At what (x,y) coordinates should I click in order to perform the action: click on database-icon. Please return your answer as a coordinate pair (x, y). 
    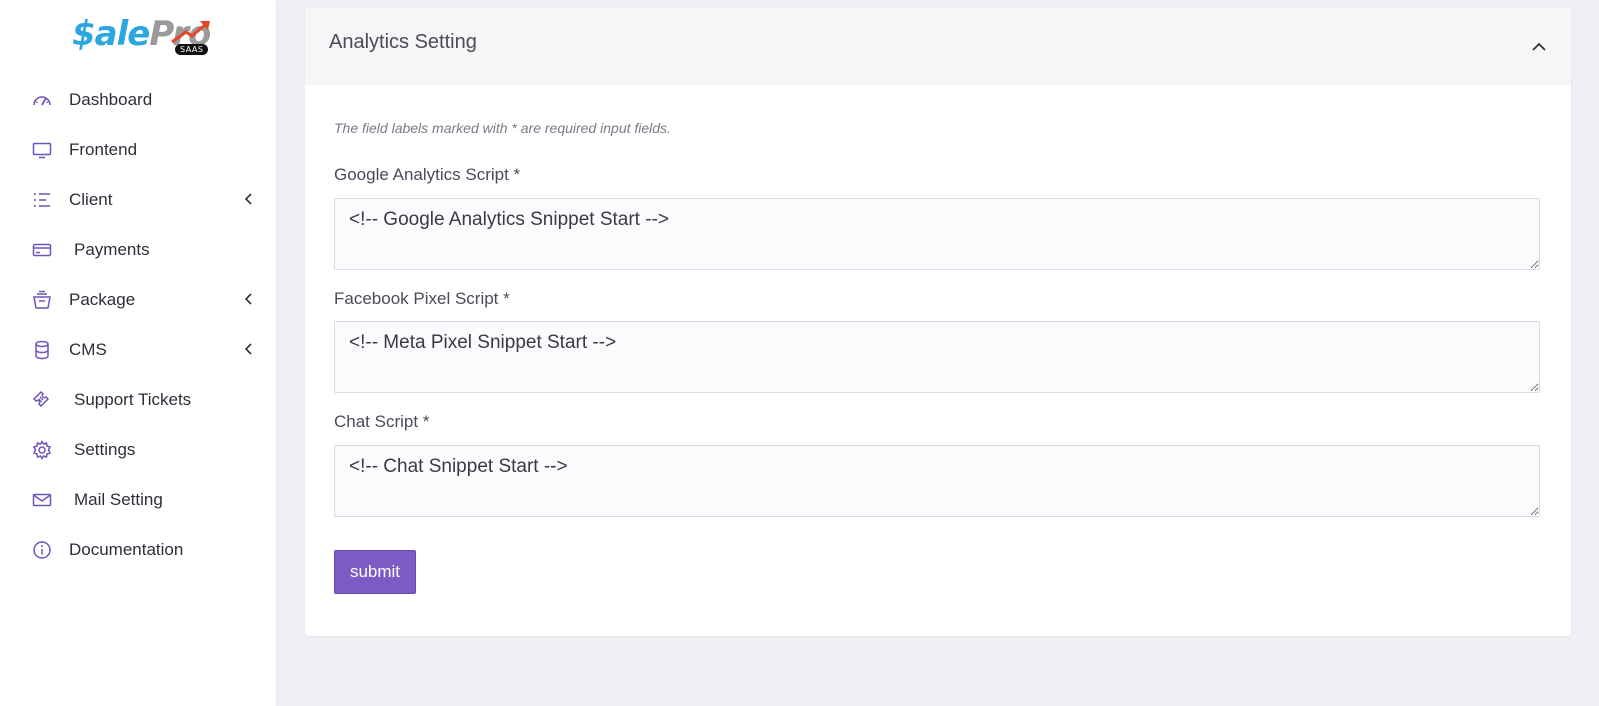
    Looking at the image, I should click on (42, 350).